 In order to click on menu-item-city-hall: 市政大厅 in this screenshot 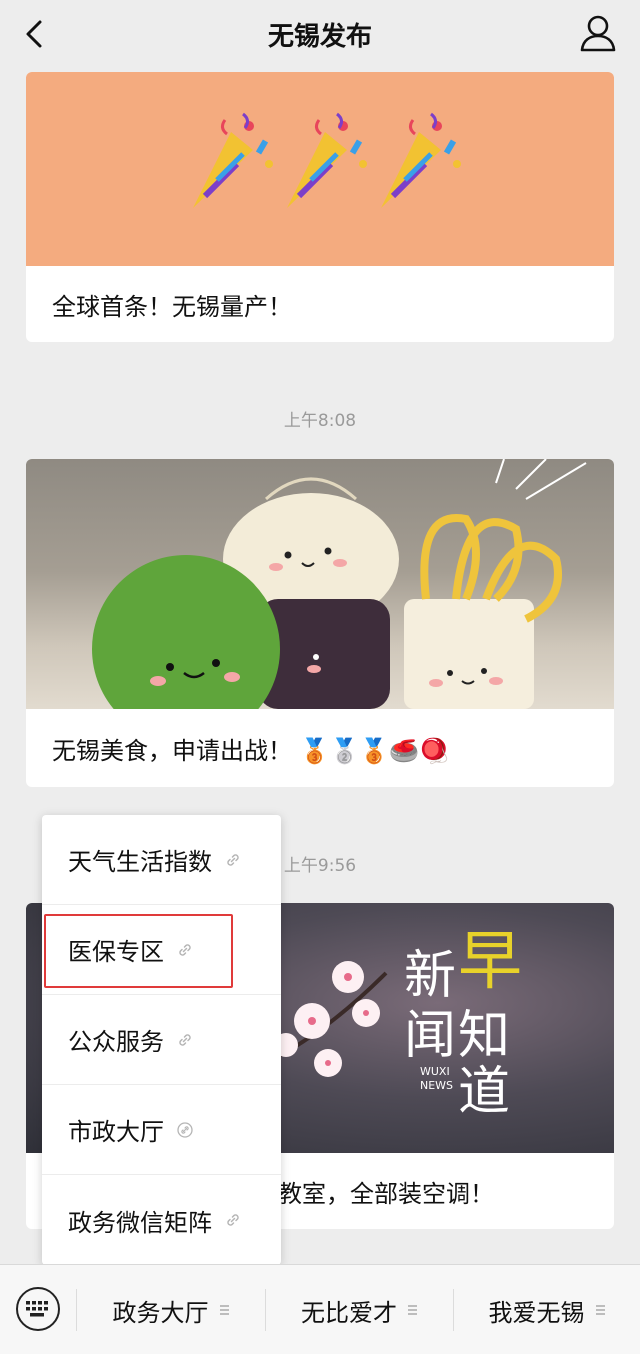, I will do `click(161, 1130)`.